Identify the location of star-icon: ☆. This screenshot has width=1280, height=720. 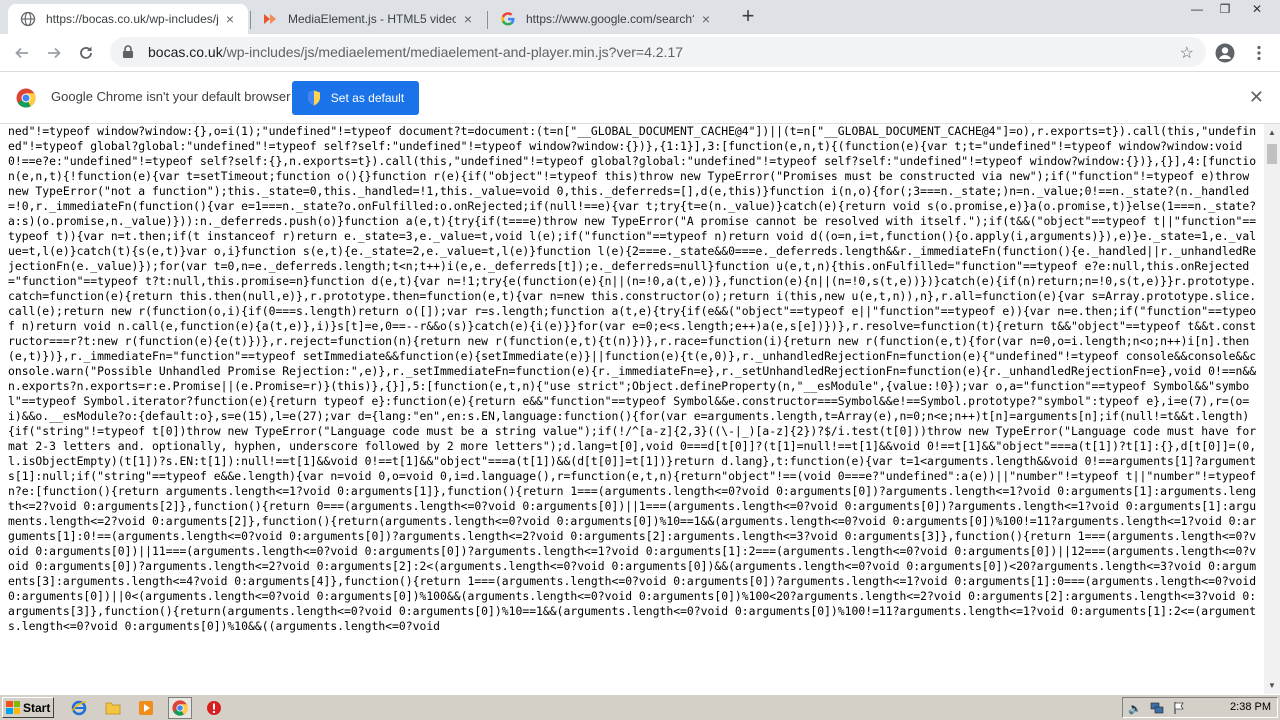
(1187, 53).